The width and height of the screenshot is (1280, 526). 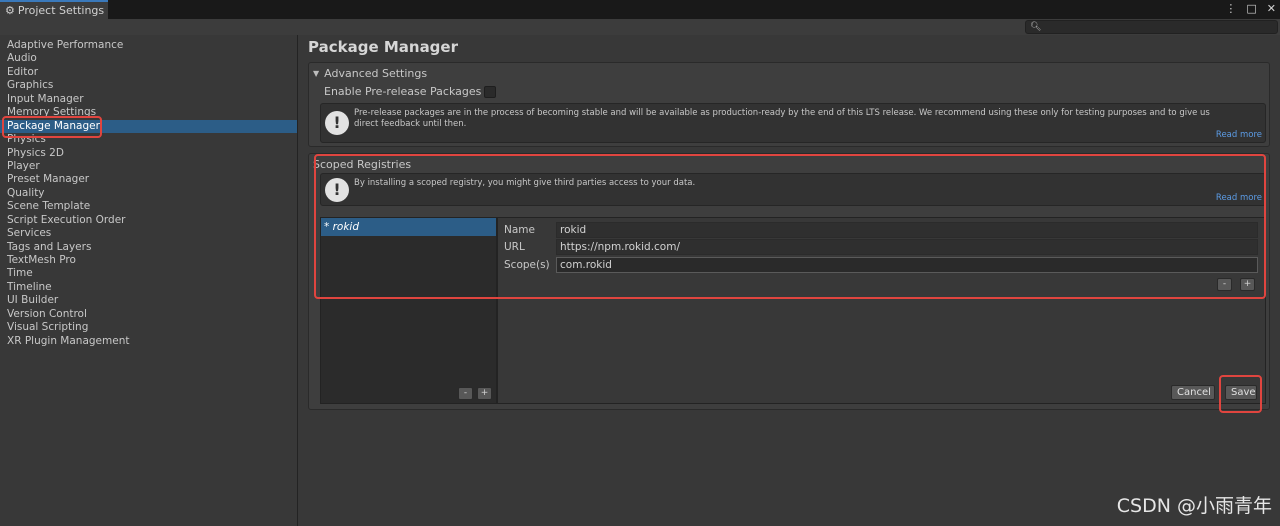 I want to click on remove-registry-button: -, so click(x=465, y=393).